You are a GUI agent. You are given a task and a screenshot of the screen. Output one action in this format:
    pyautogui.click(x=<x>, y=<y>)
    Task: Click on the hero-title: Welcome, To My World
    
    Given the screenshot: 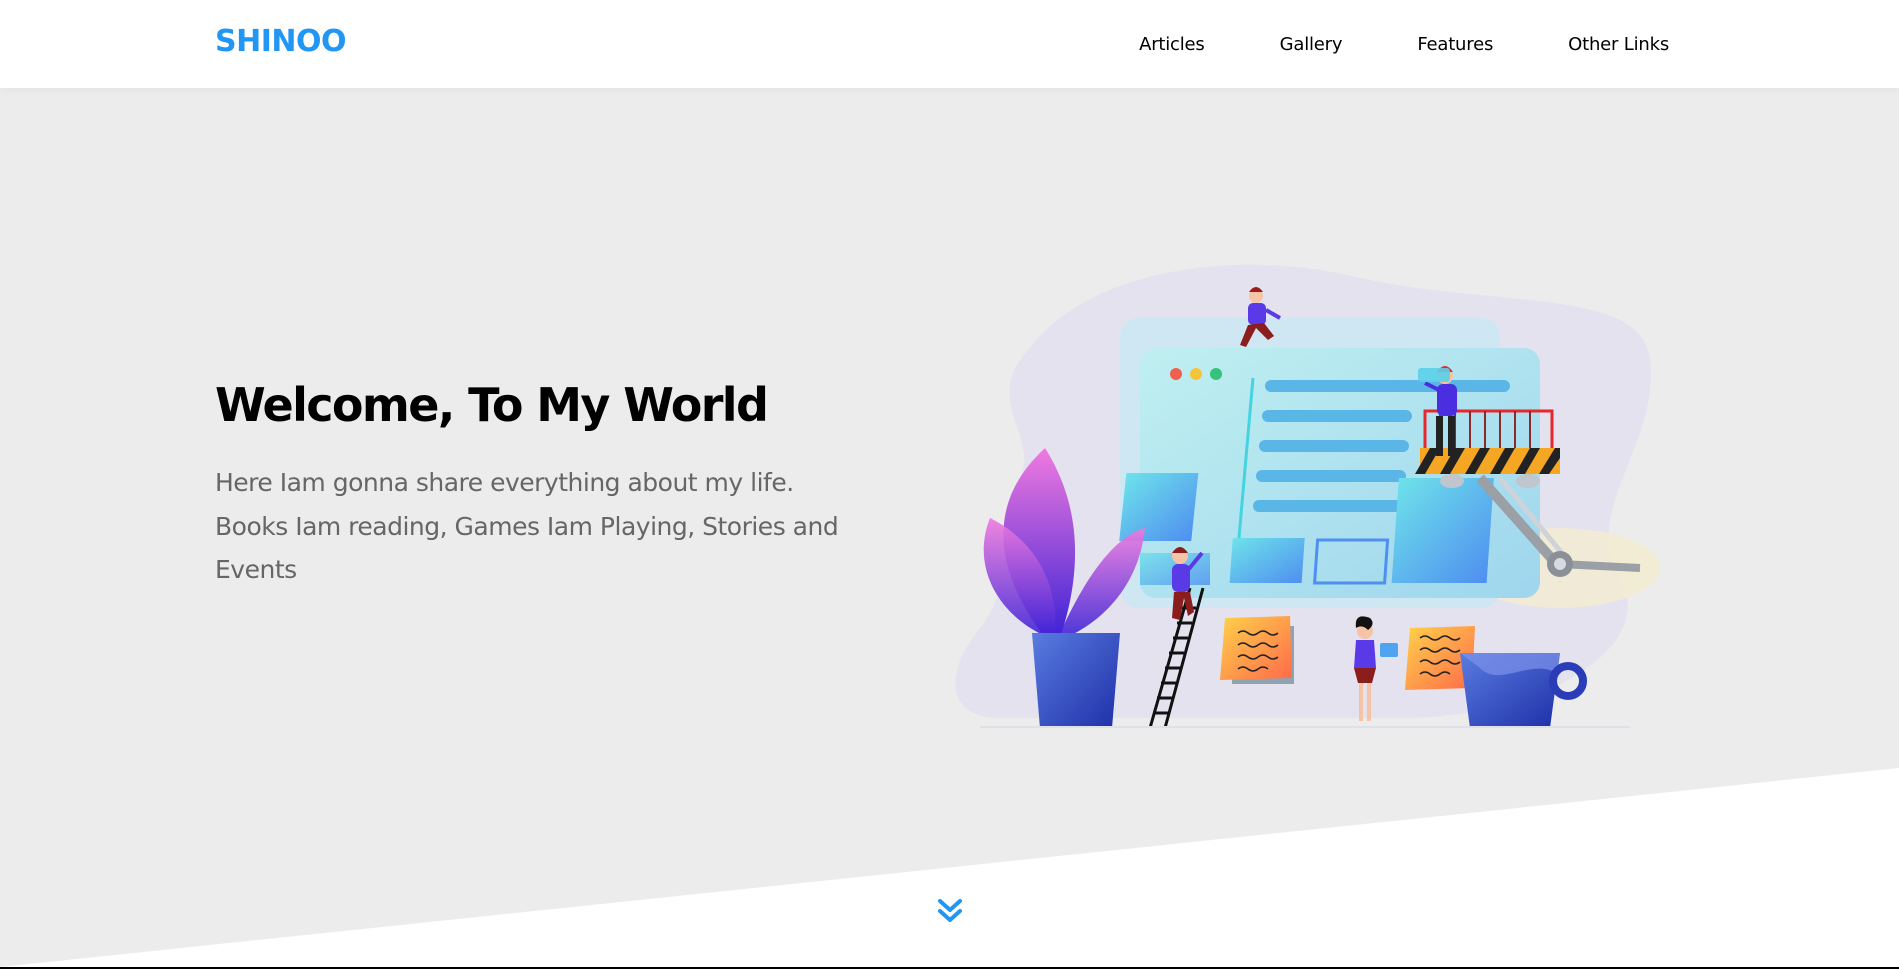 What is the action you would take?
    pyautogui.click(x=492, y=405)
    